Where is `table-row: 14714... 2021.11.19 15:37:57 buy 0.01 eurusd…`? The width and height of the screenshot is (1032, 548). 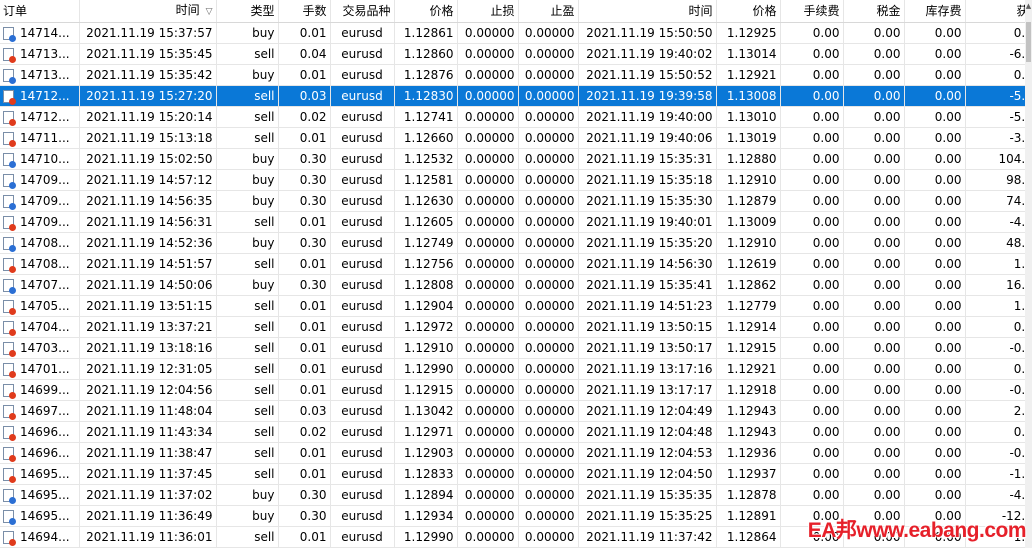
table-row: 14714... 2021.11.19 15:37:57 buy 0.01 eurusd… is located at coordinates (516, 33).